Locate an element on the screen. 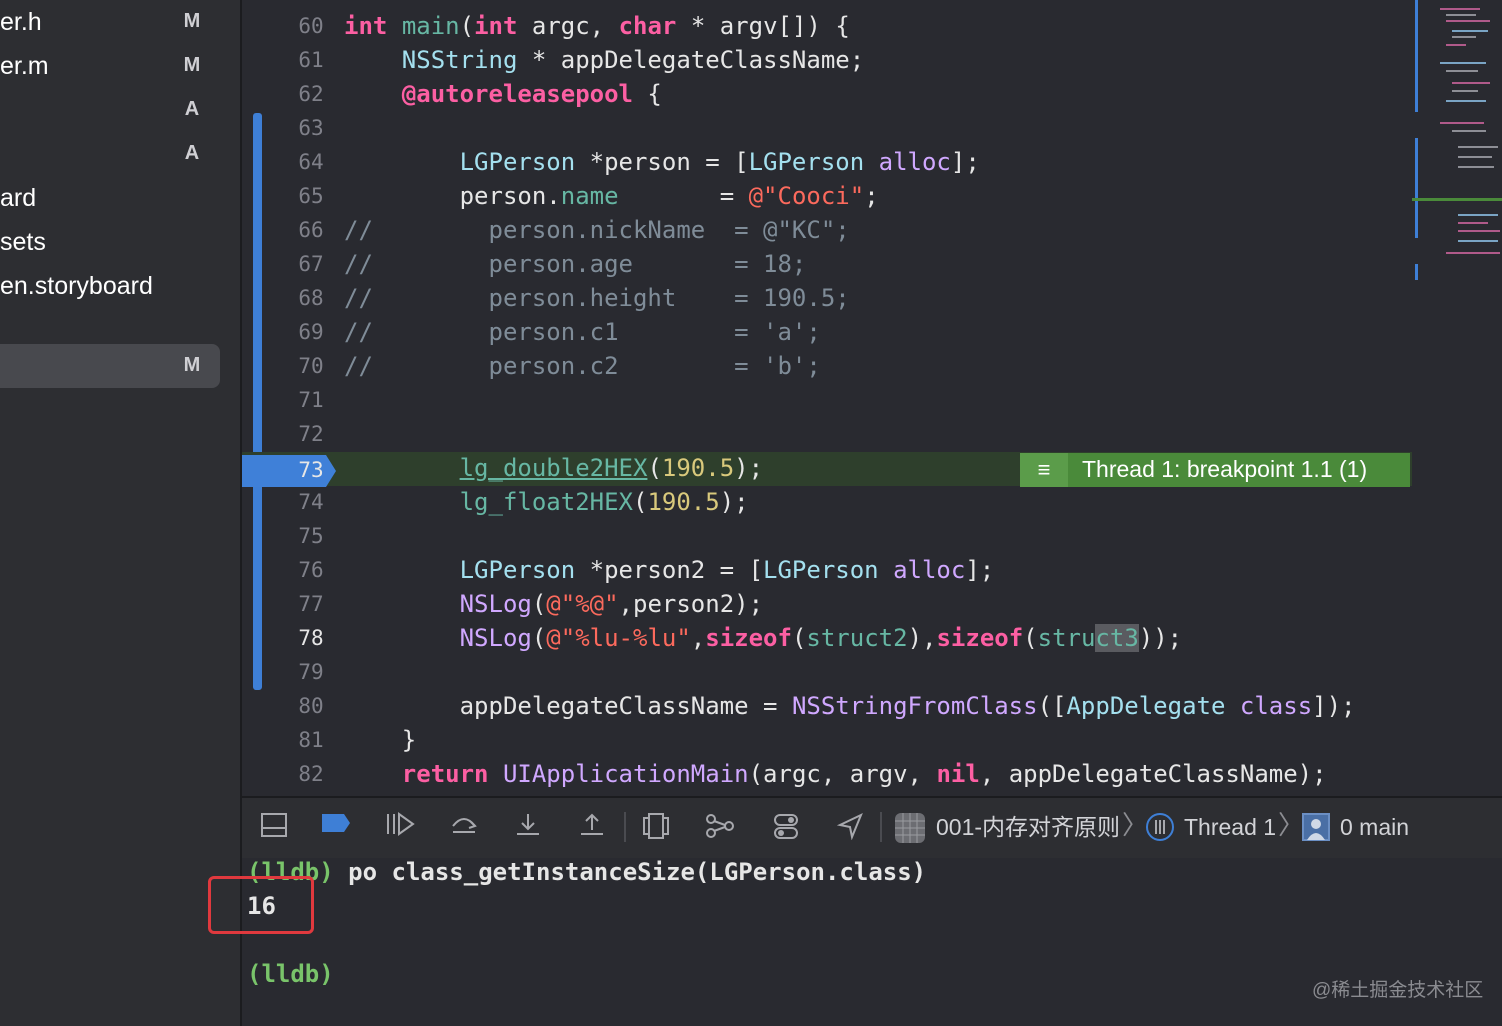  file-item: sets is located at coordinates (110, 242).